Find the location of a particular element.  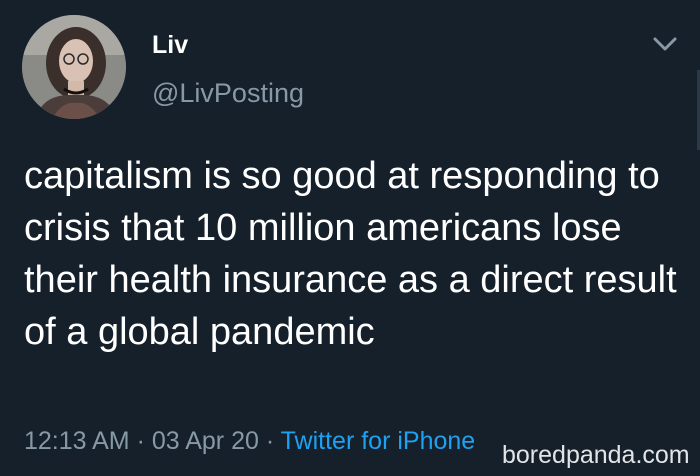

display-name: Liv is located at coordinates (170, 45).